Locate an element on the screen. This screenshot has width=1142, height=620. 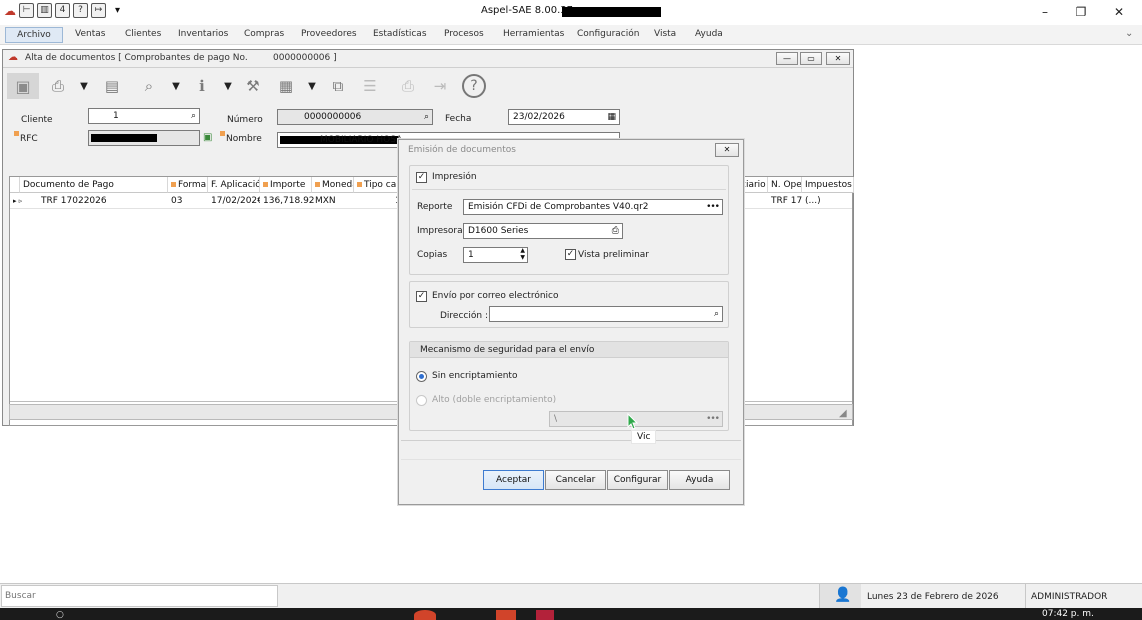
menu-ayuda: Ayuda is located at coordinates (709, 34).